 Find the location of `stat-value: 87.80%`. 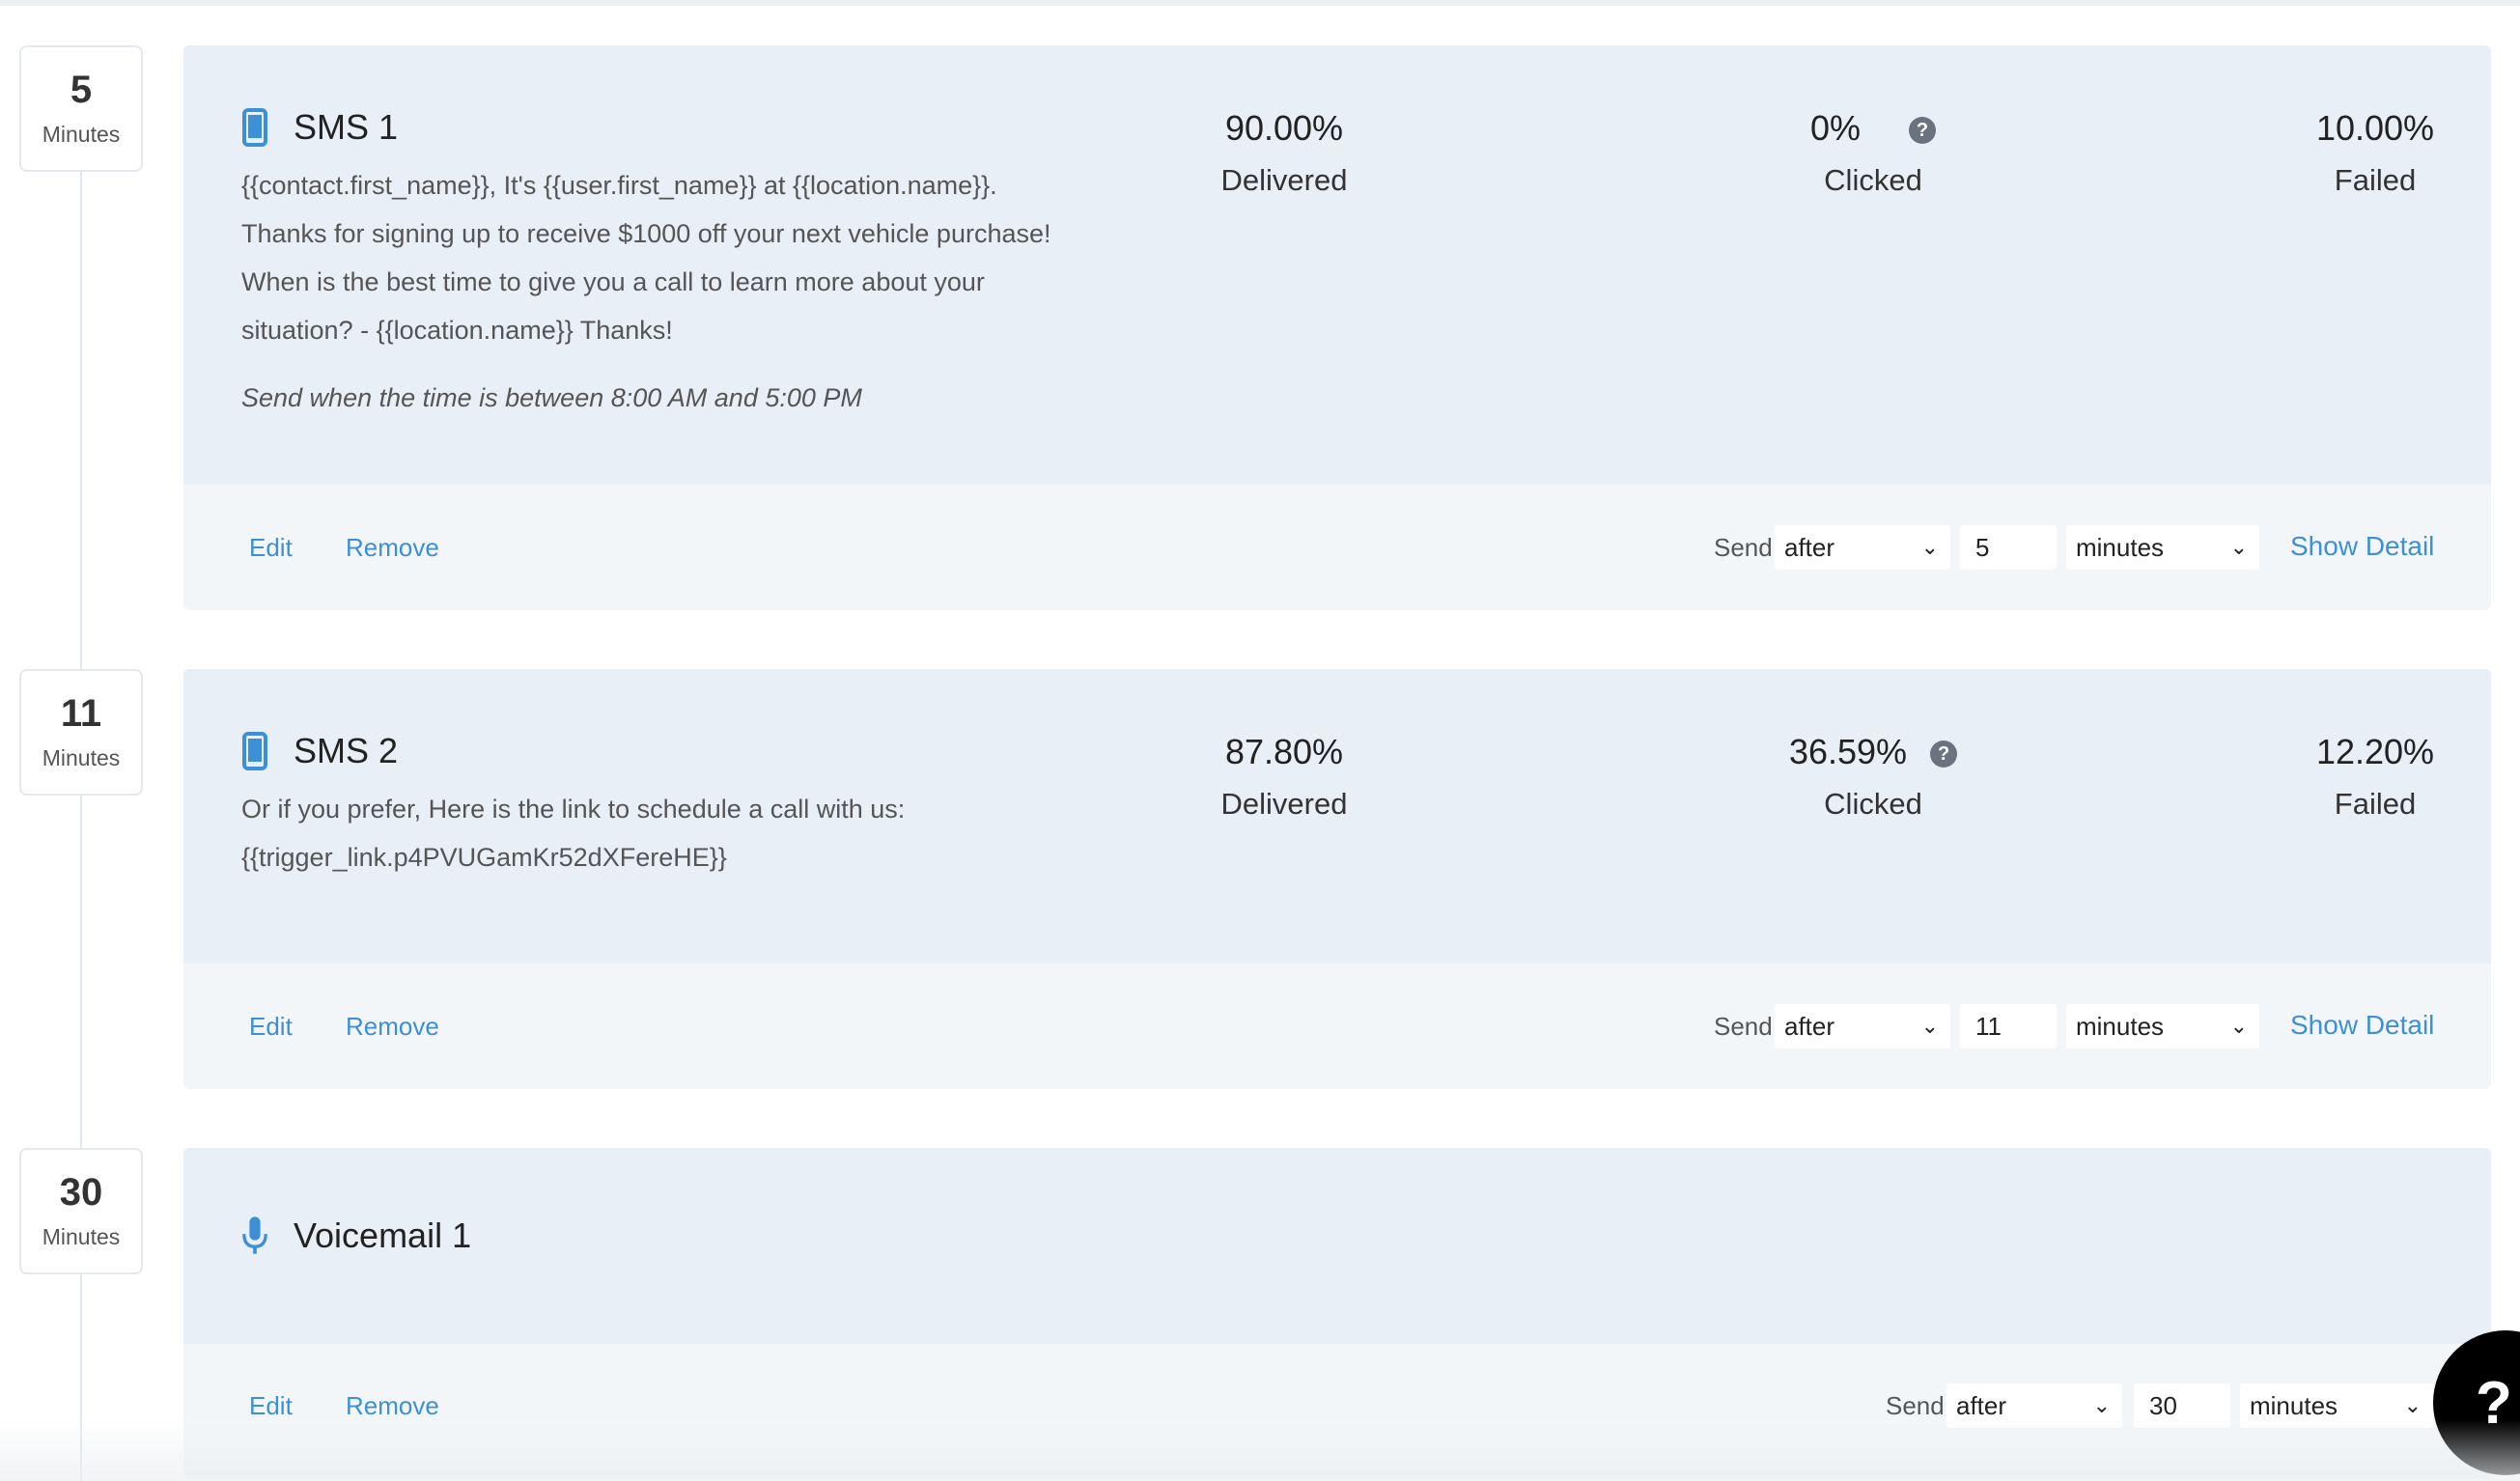

stat-value: 87.80% is located at coordinates (1284, 751).